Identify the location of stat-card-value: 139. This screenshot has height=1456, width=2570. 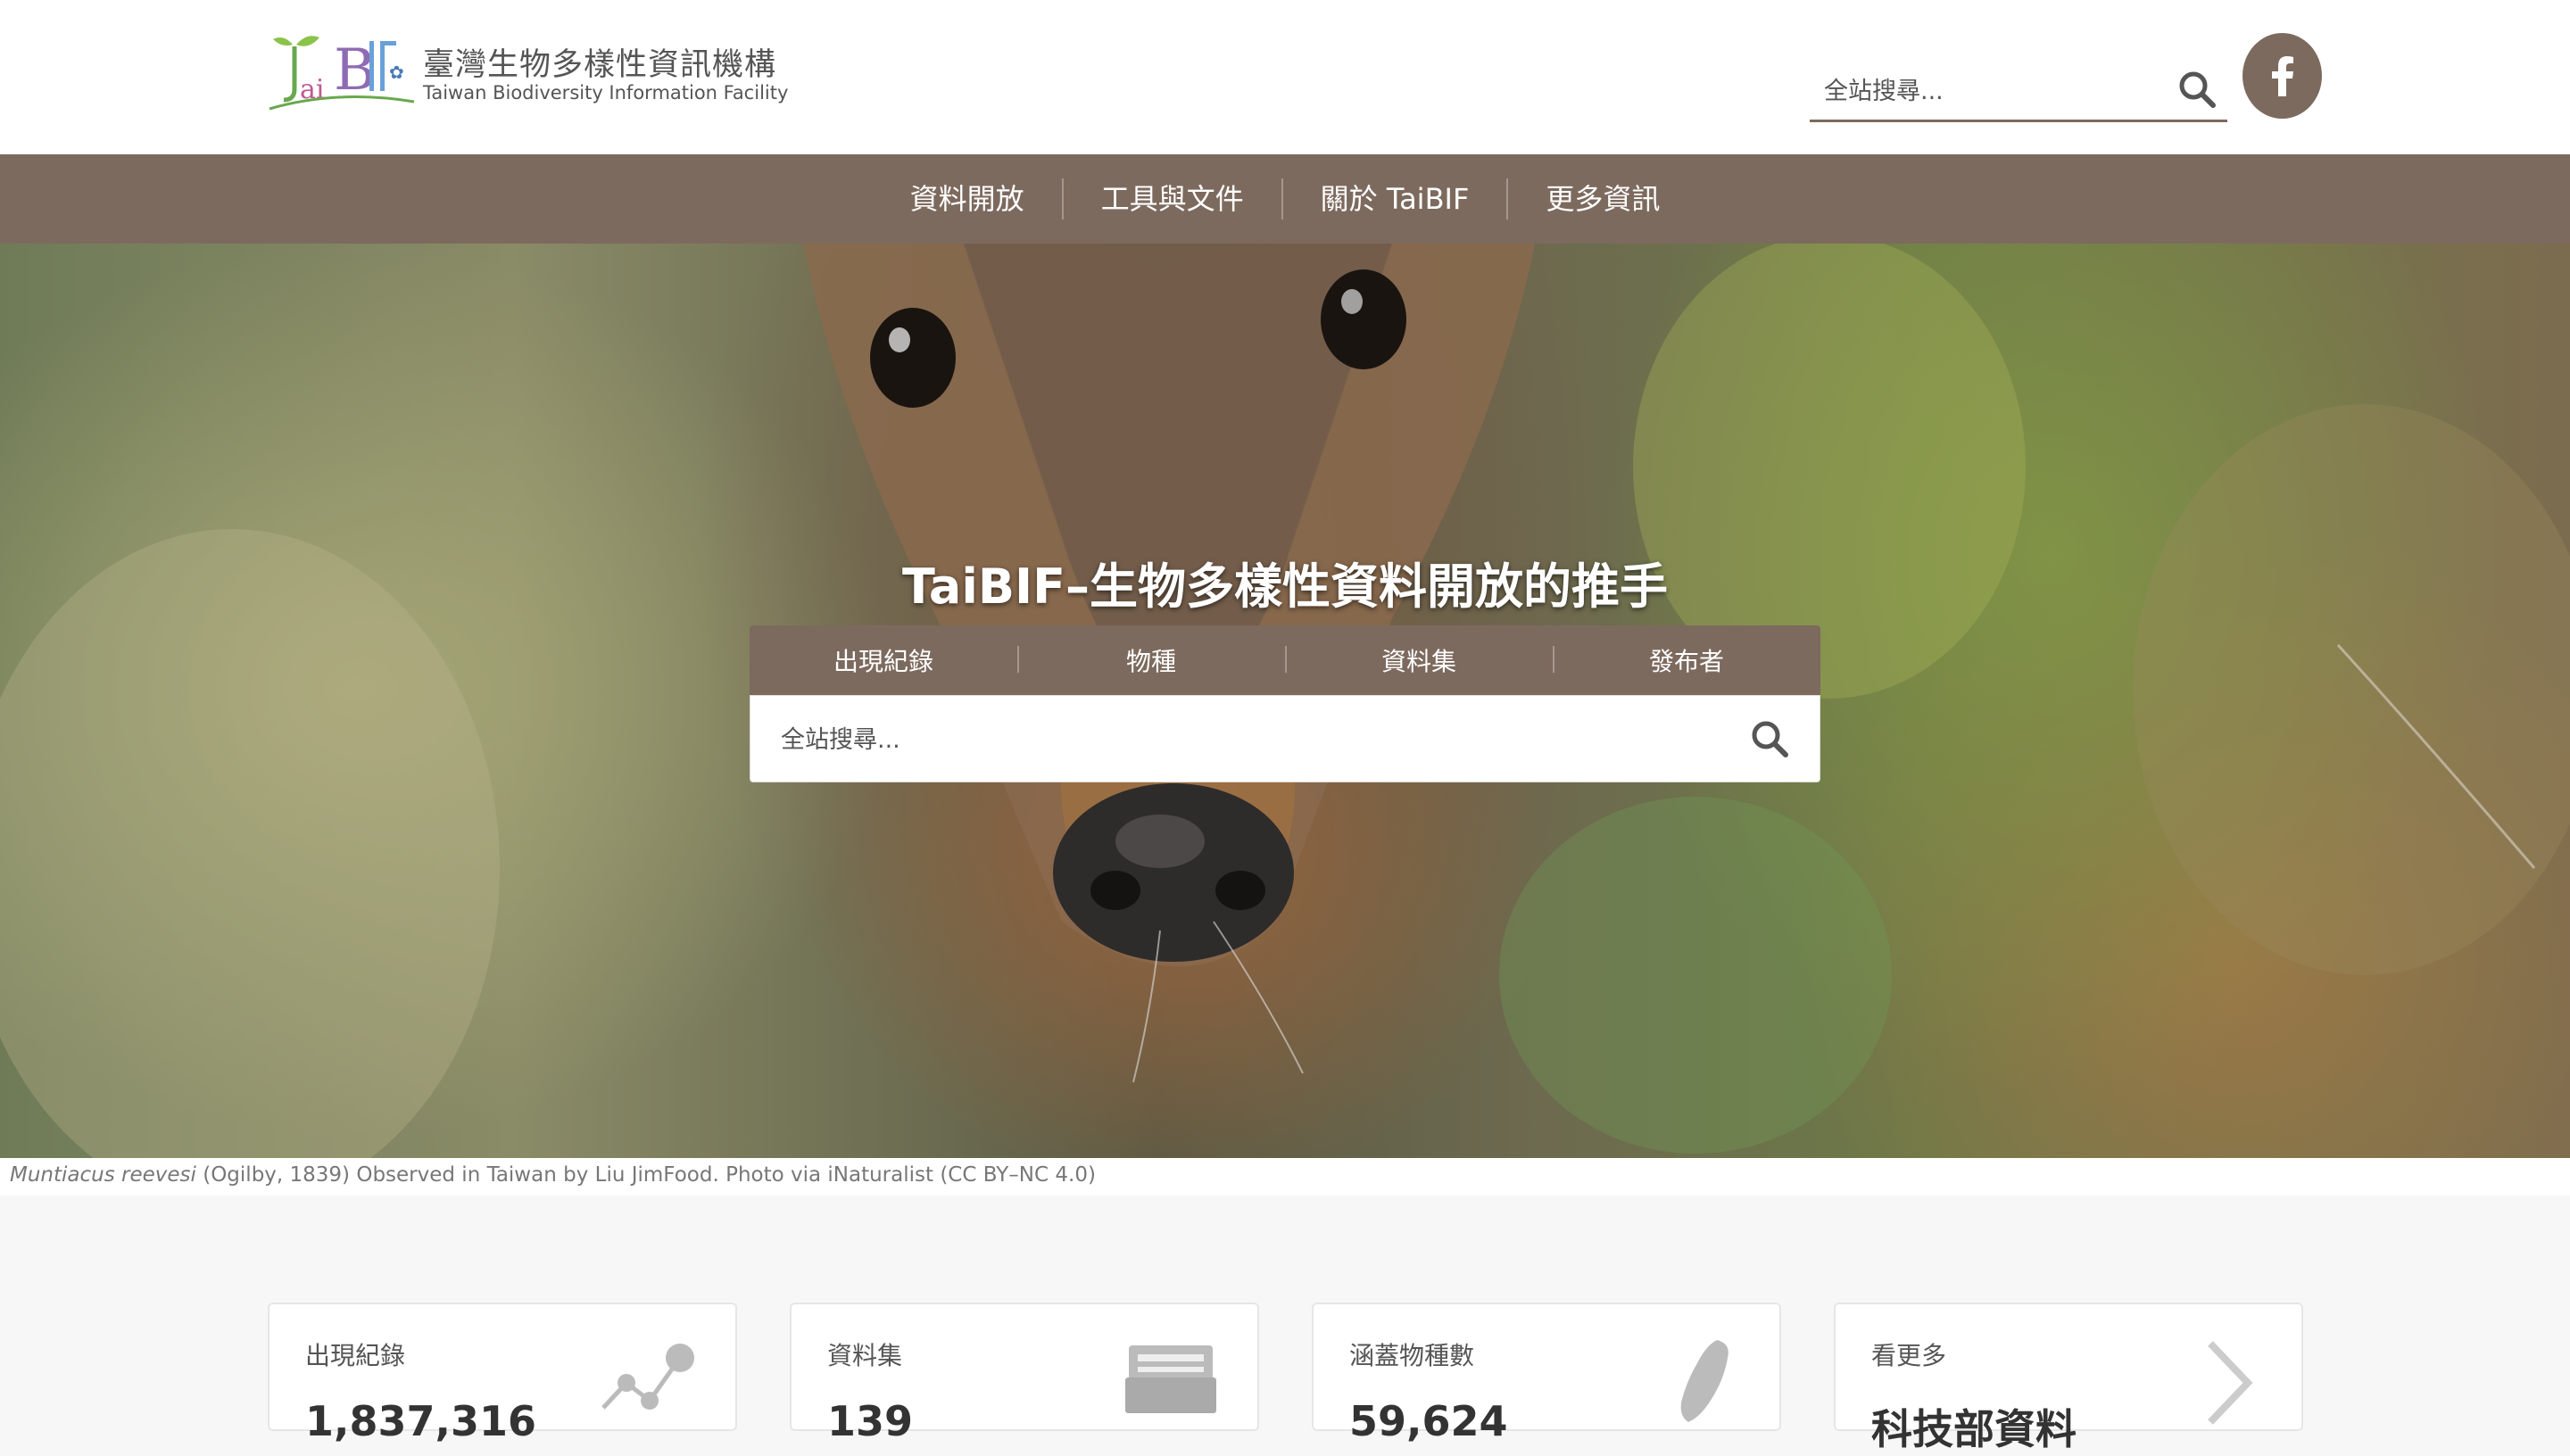
(870, 1421).